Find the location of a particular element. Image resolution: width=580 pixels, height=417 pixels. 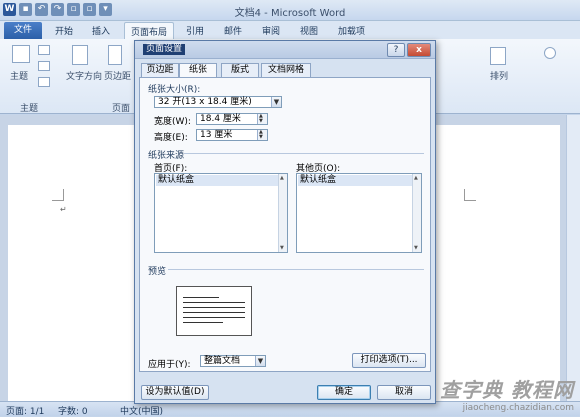

width-spin-arrows-icon: ▲ ▼ is located at coordinates (262, 119).